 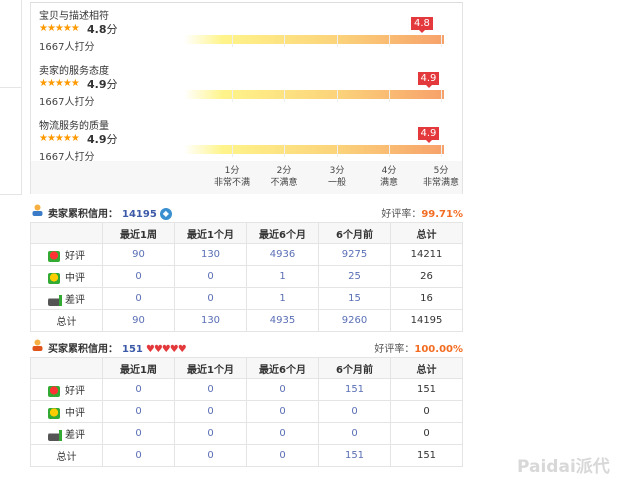 I want to click on row-label: 总计, so click(x=66, y=455).